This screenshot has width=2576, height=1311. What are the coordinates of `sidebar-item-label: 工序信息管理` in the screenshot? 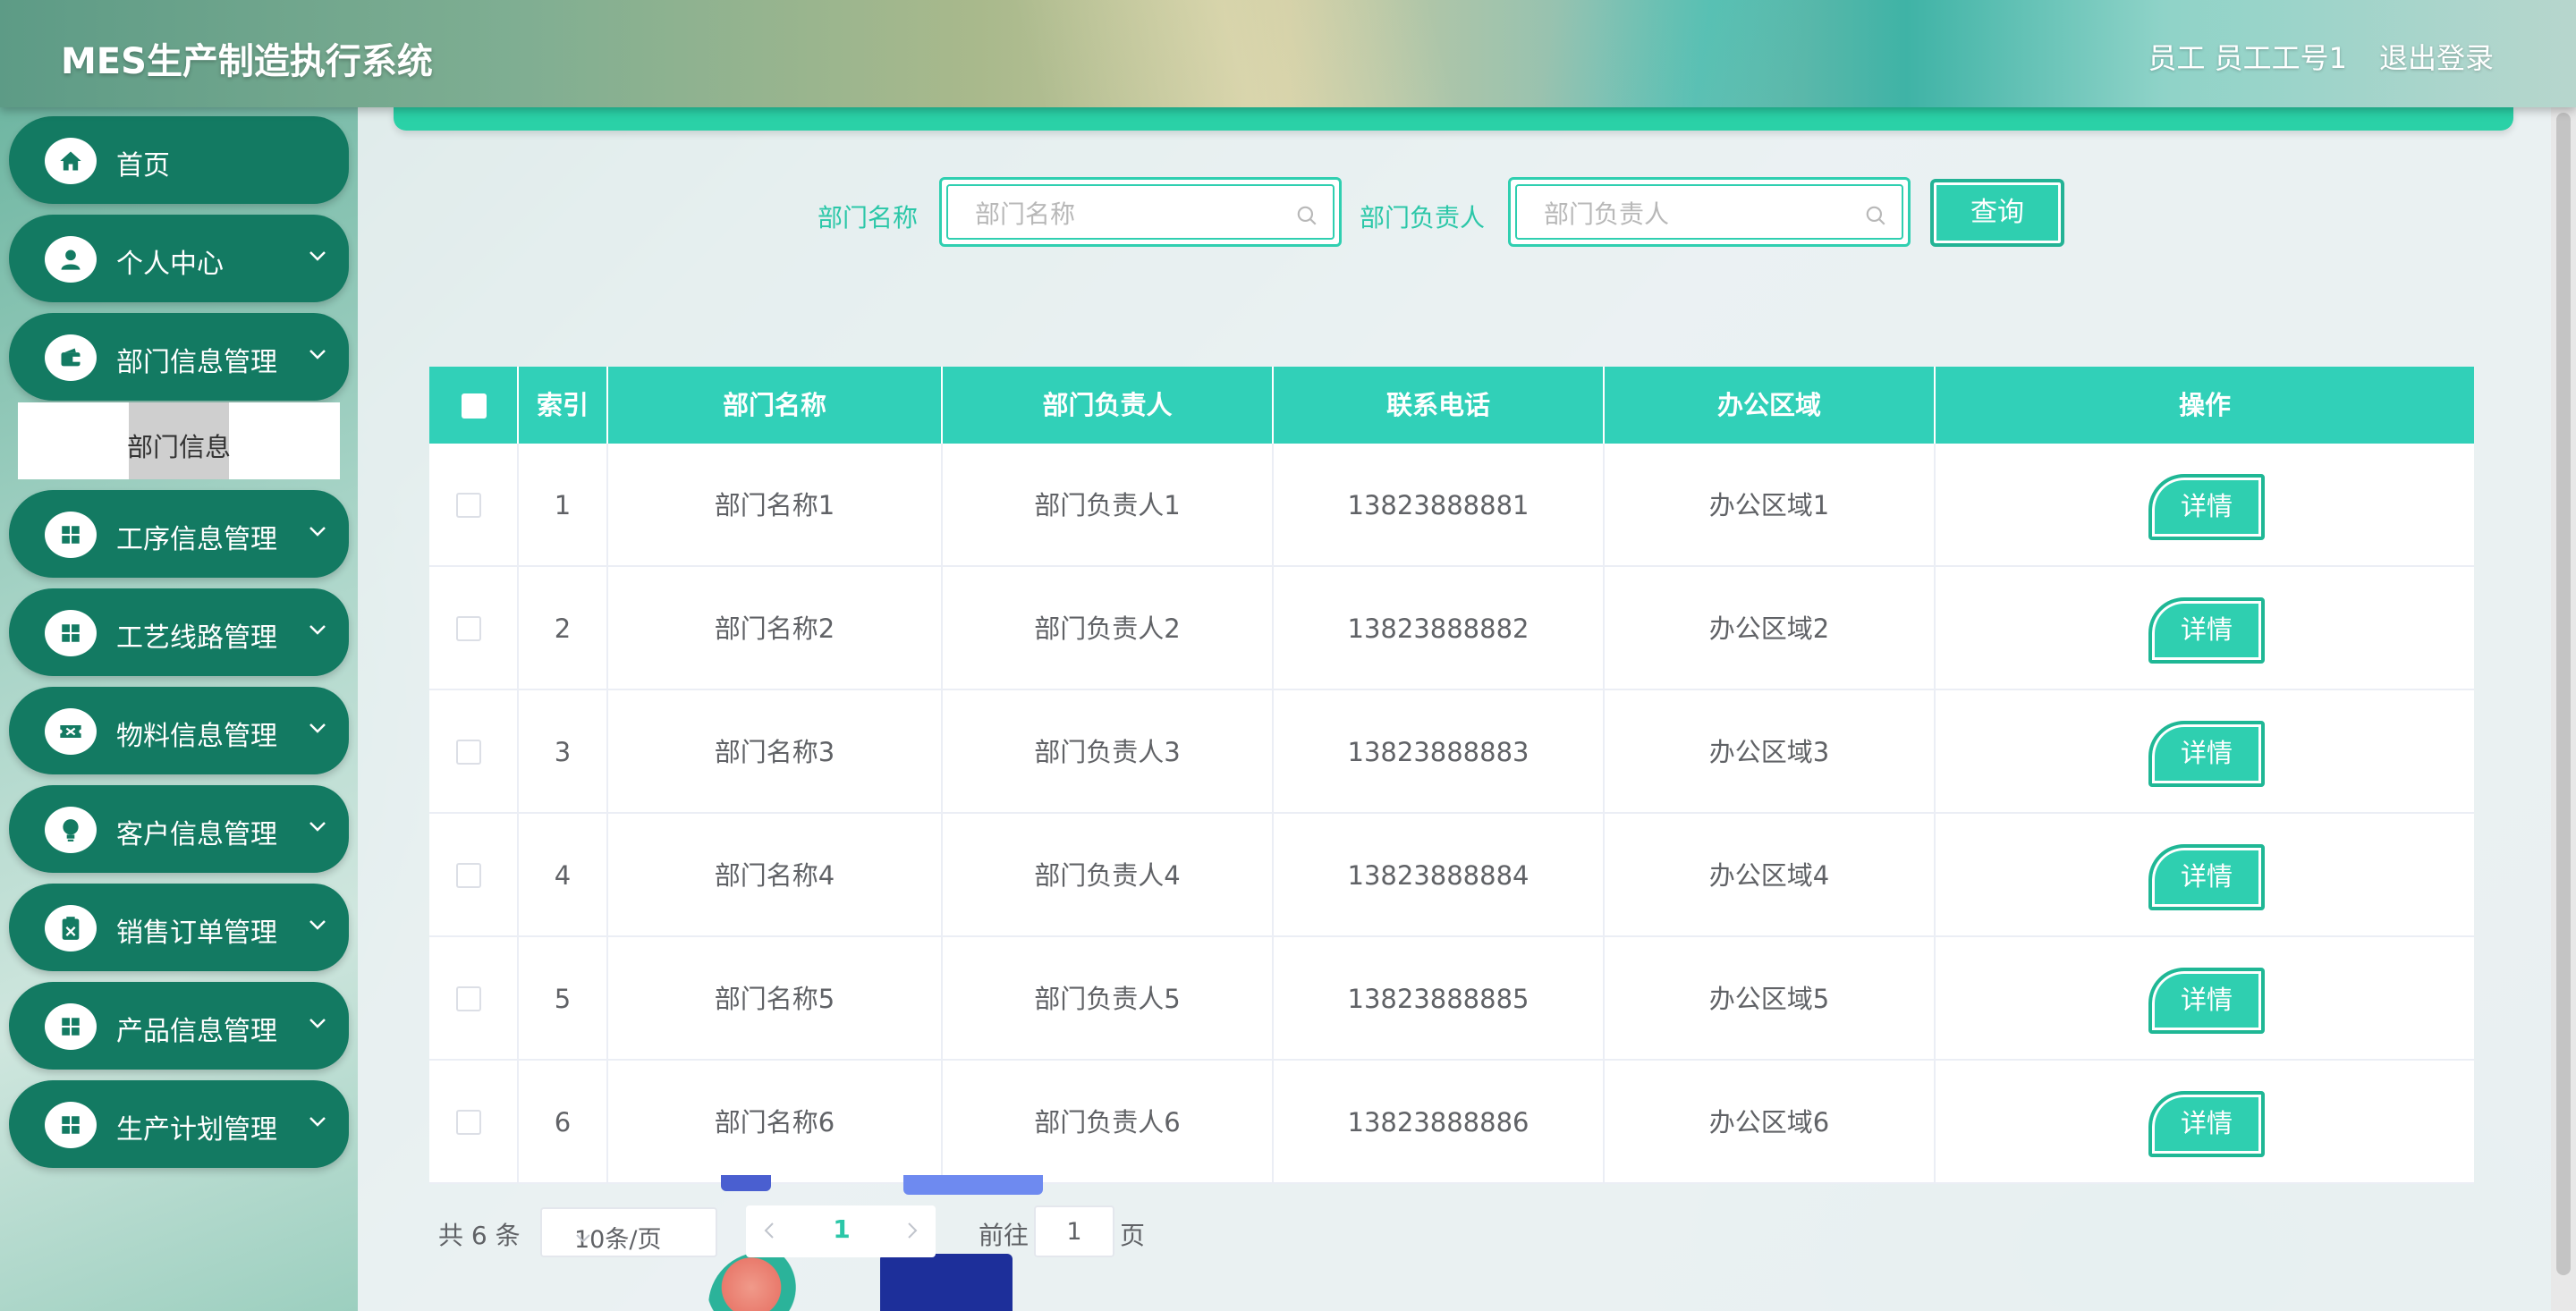 It's located at (196, 539).